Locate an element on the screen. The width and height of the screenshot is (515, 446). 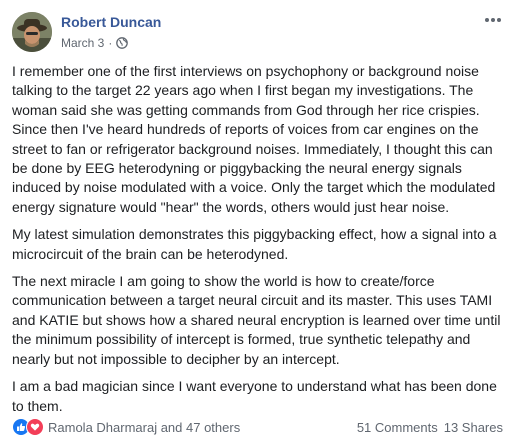
shares-count: 13 Shares is located at coordinates (473, 427).